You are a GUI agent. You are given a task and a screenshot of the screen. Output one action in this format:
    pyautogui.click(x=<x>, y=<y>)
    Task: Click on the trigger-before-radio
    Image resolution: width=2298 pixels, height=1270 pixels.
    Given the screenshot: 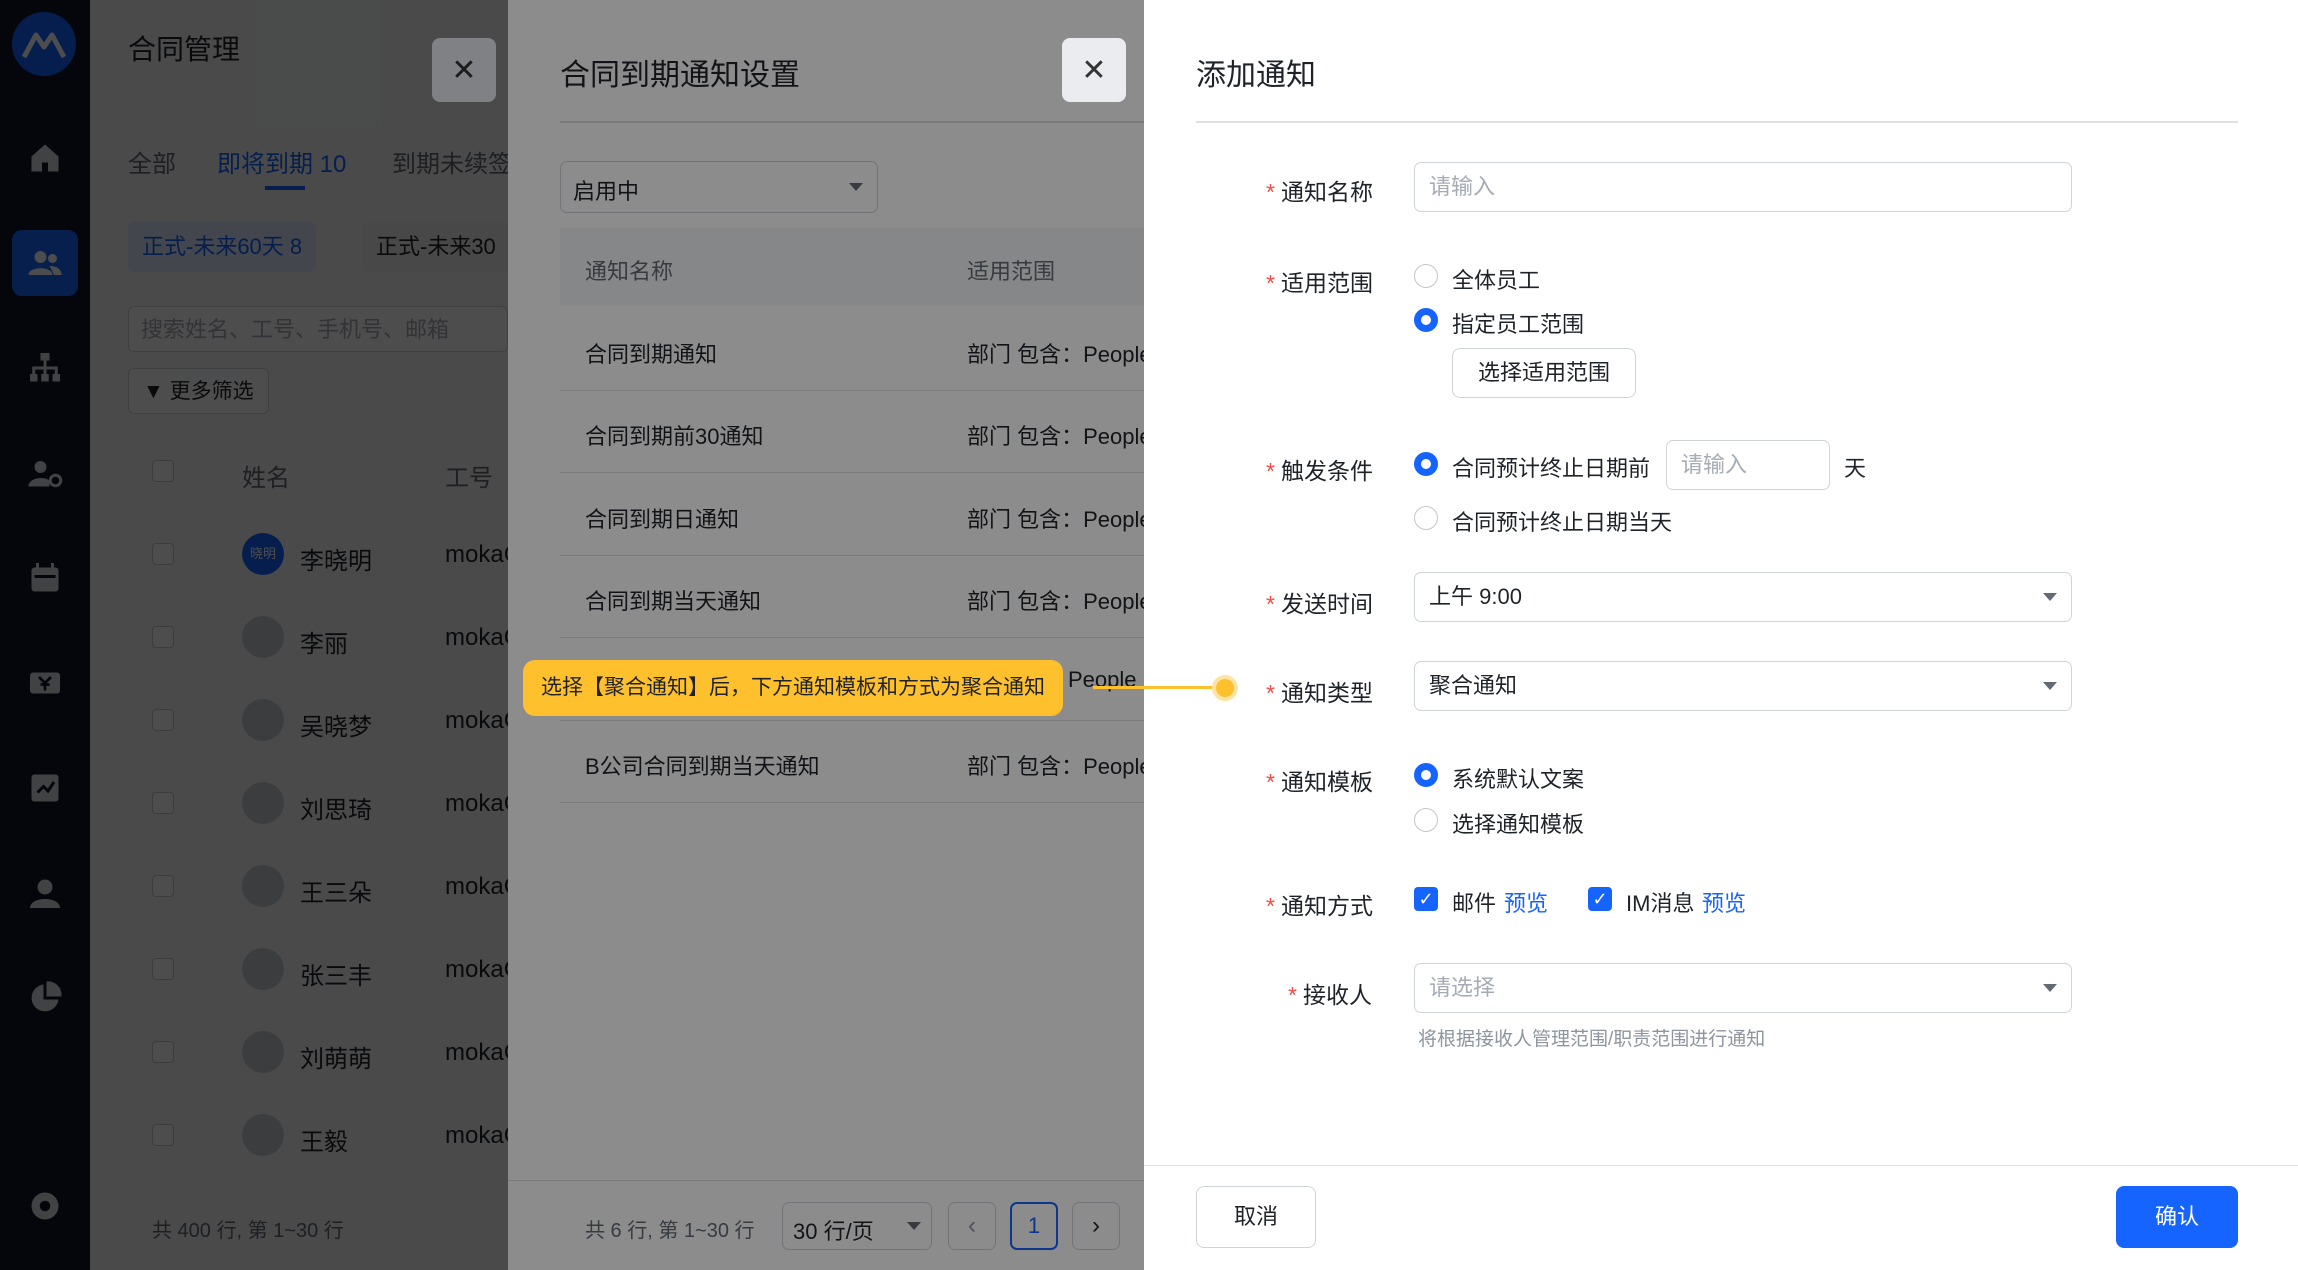 What is the action you would take?
    pyautogui.click(x=1426, y=464)
    